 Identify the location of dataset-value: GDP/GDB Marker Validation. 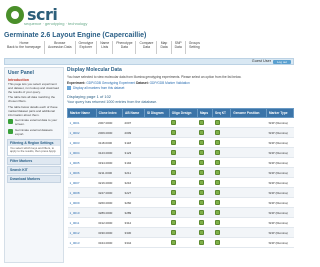
(170, 83).